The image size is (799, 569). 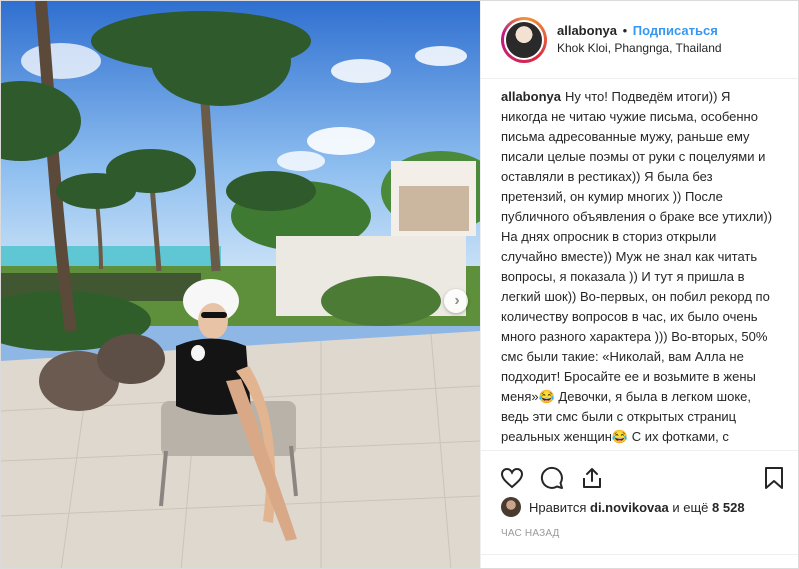 I want to click on comment-icon, so click(x=551, y=477).